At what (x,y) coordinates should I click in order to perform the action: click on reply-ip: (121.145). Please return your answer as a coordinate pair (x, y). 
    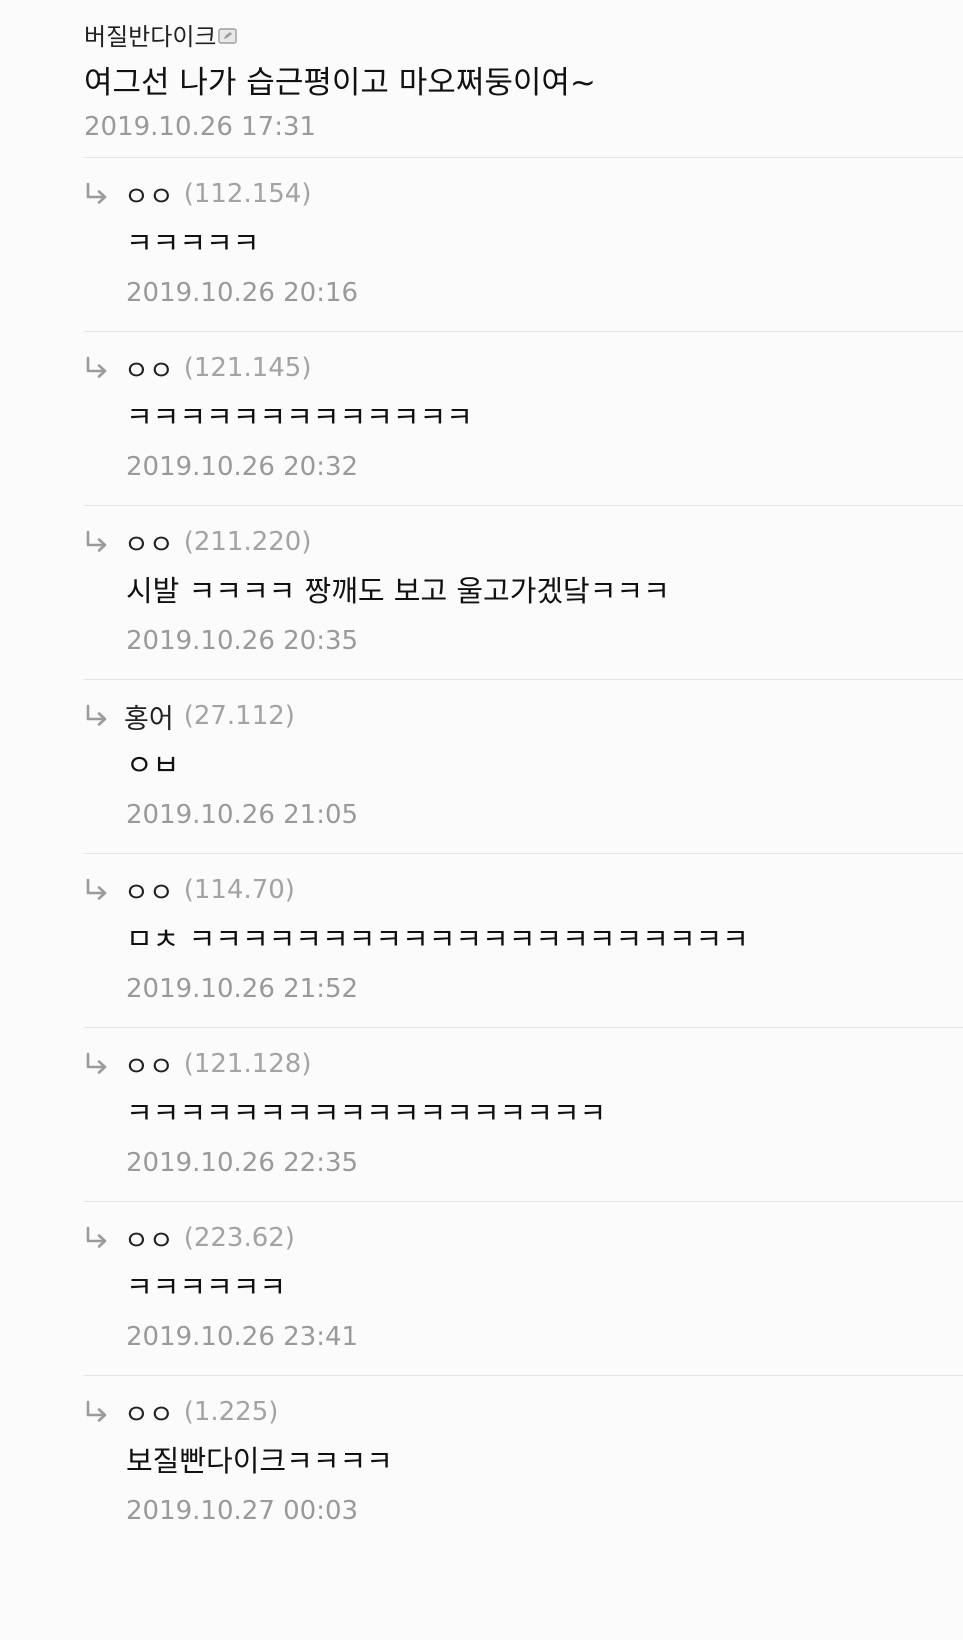
    Looking at the image, I should click on (247, 368).